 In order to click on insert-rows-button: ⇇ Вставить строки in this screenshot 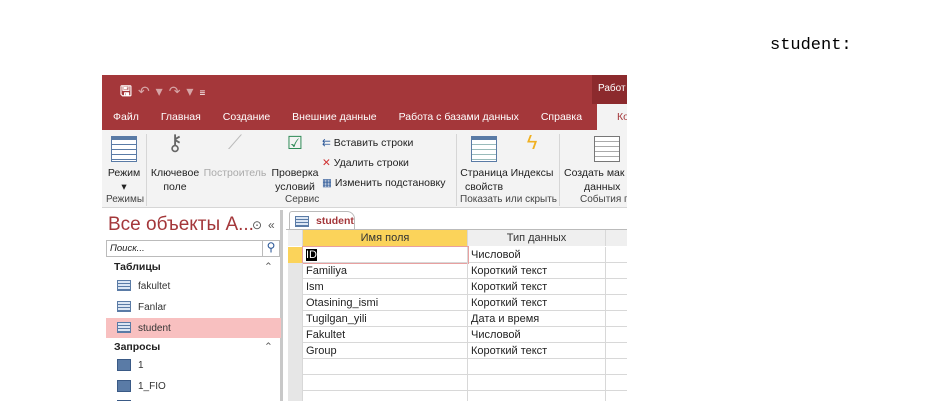, I will do `click(367, 143)`.